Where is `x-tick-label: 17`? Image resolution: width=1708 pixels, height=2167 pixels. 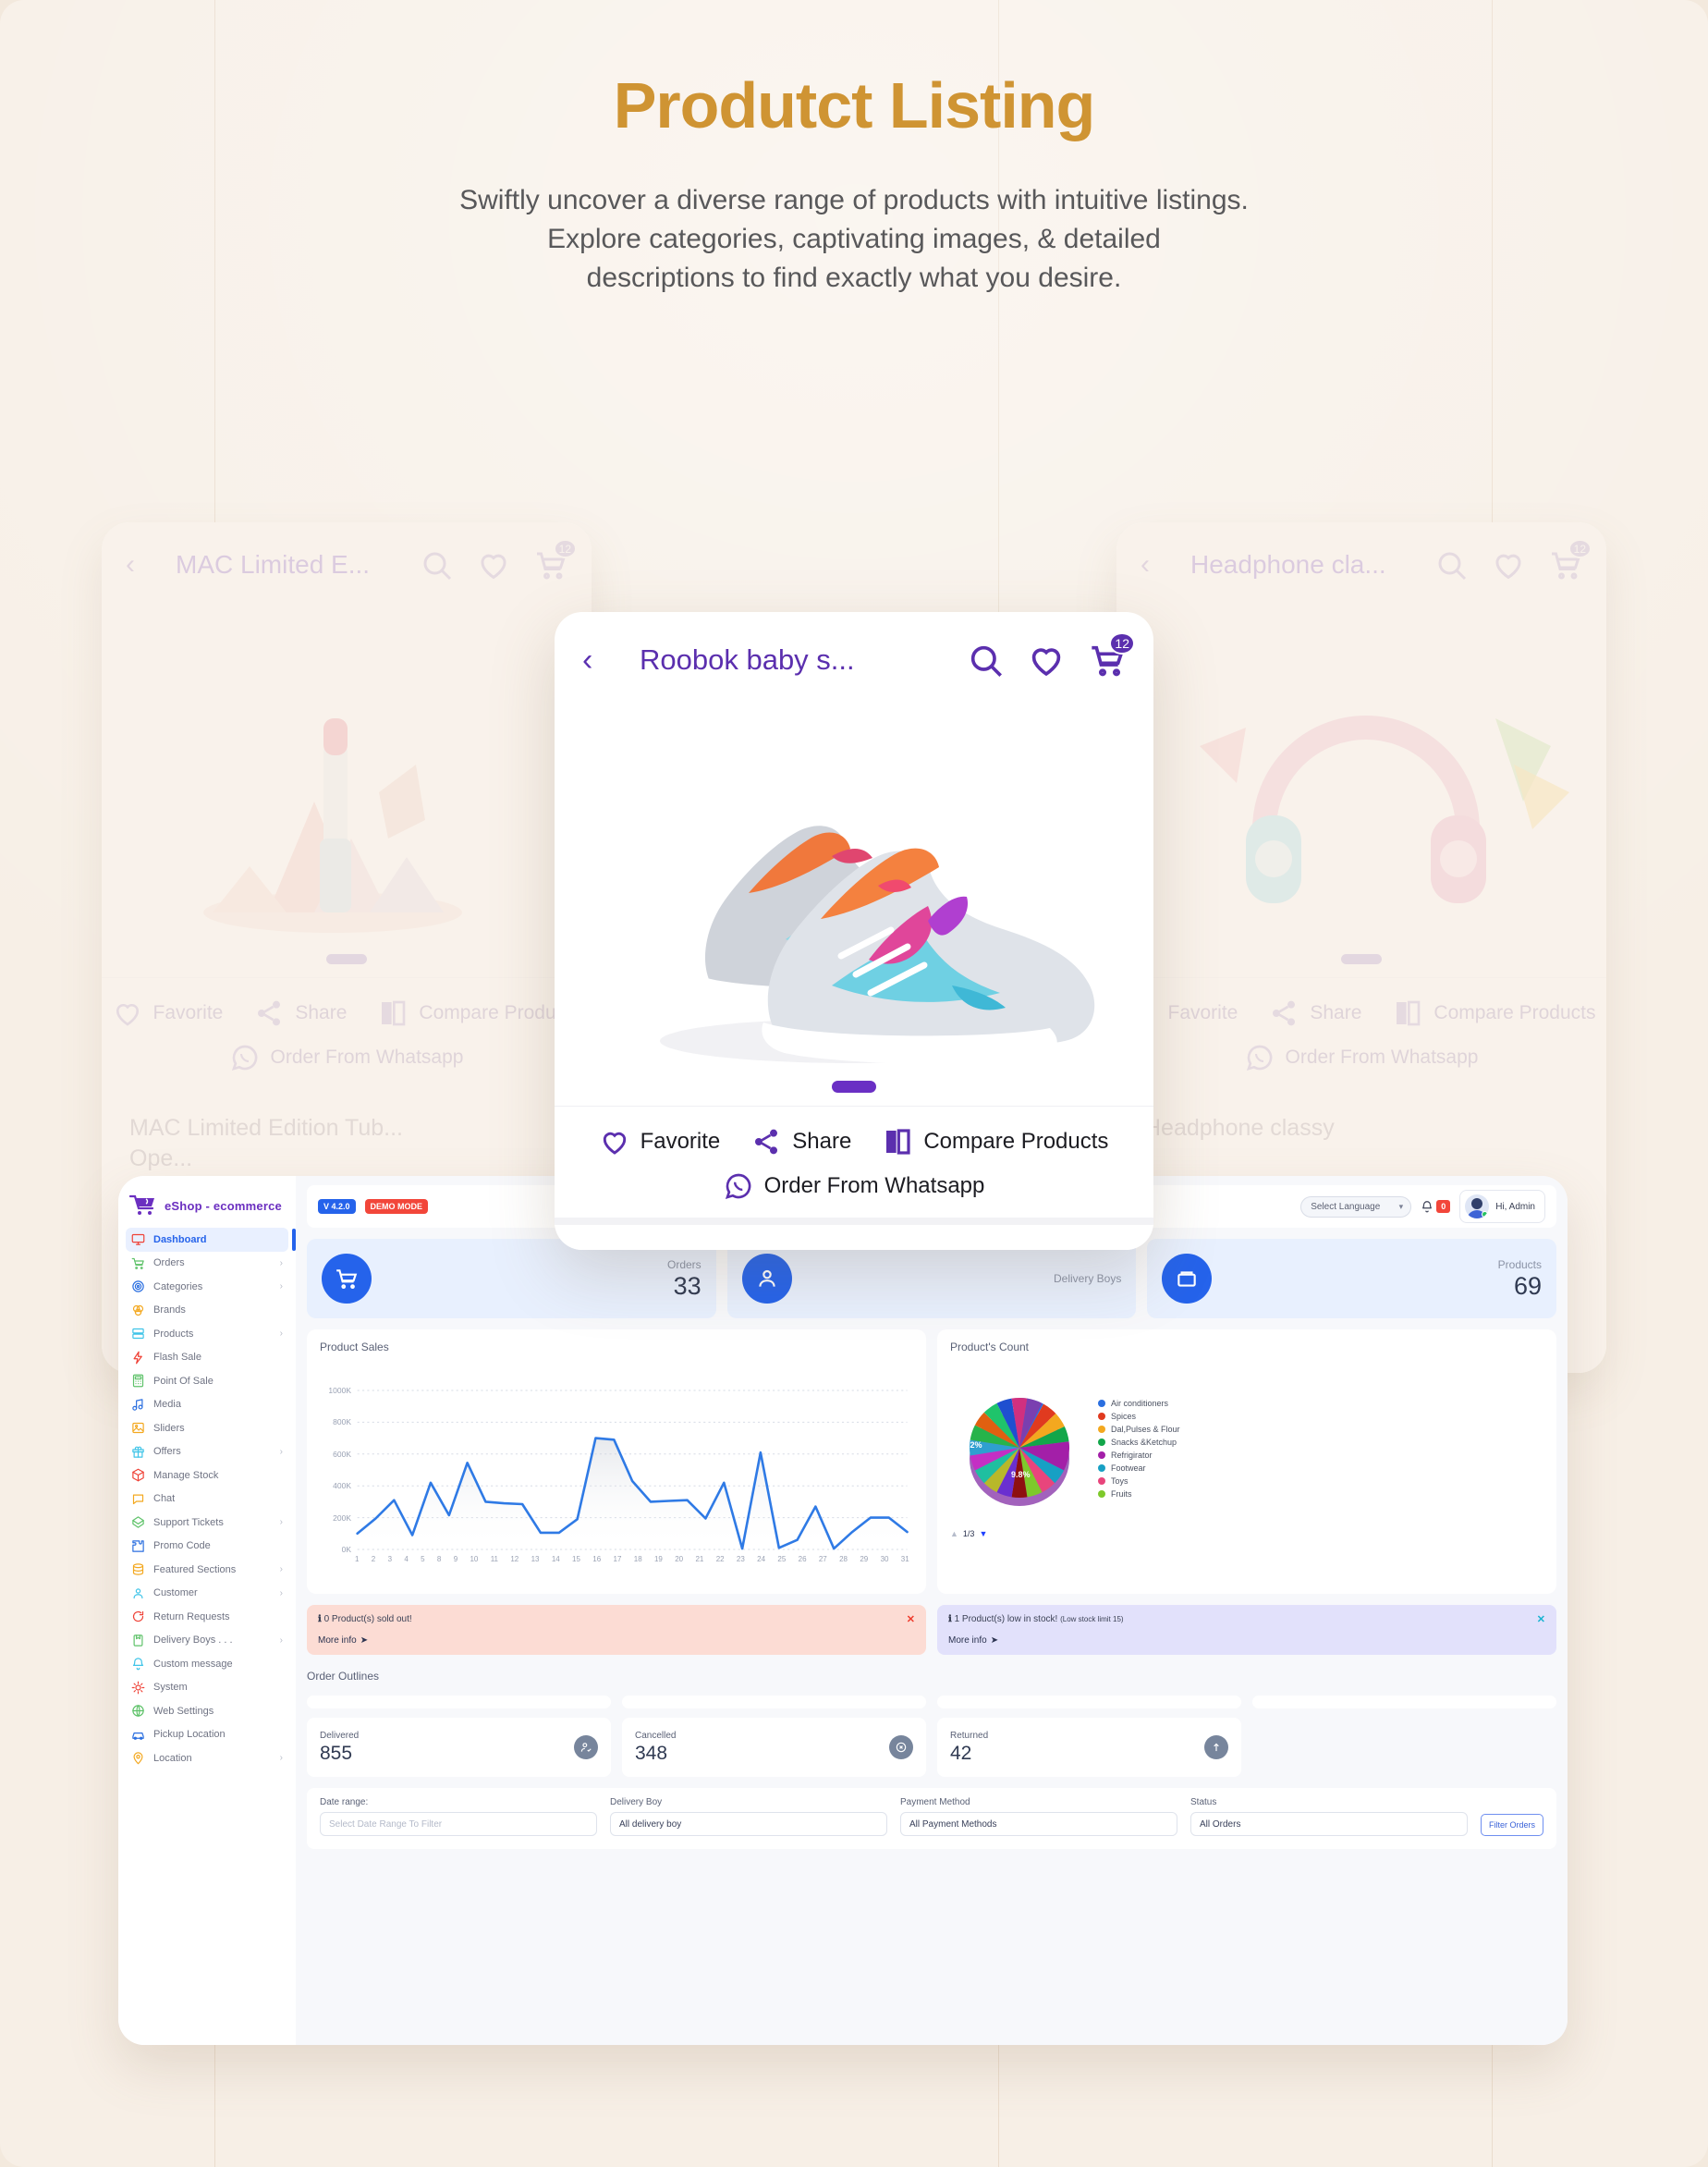
x-tick-label: 17 is located at coordinates (617, 1559).